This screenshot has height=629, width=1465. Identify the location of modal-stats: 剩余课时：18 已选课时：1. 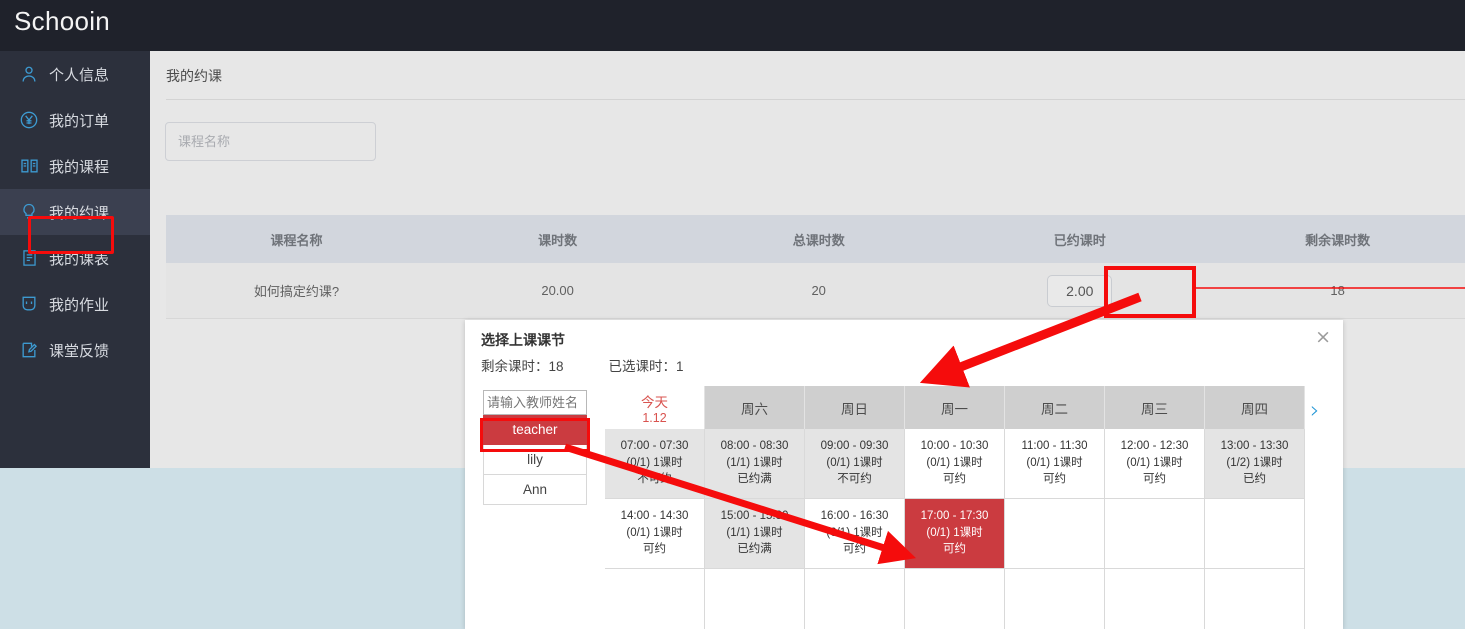
(582, 365).